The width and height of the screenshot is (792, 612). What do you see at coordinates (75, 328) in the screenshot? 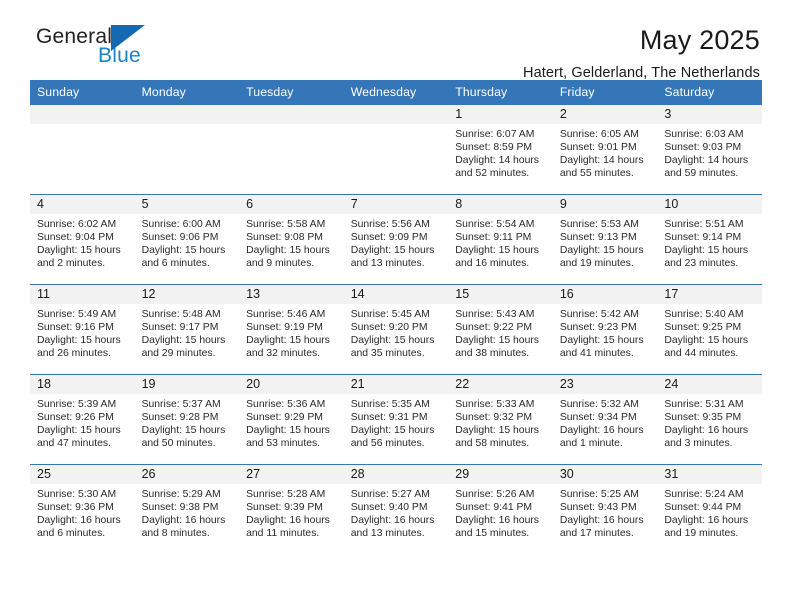
I see `day-sunset-text: Sunset: 9:16 PM` at bounding box center [75, 328].